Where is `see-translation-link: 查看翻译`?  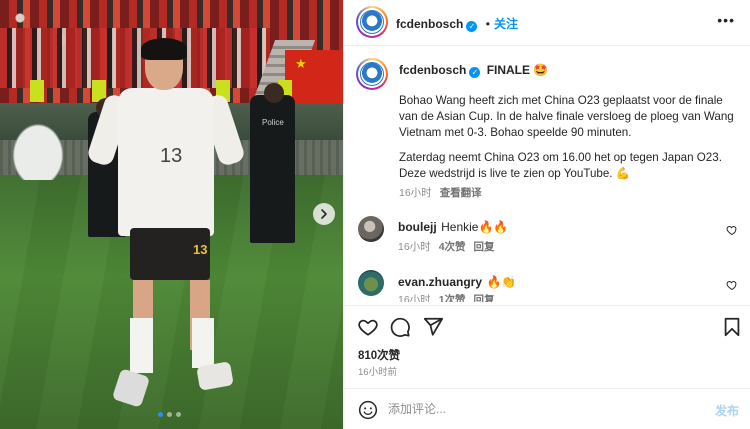 see-translation-link: 查看翻译 is located at coordinates (461, 193).